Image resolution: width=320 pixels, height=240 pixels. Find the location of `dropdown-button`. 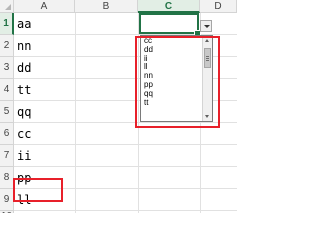

dropdown-button is located at coordinates (206, 26).